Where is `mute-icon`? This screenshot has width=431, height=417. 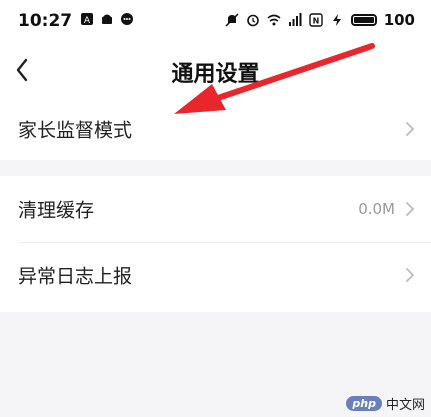
mute-icon is located at coordinates (232, 20).